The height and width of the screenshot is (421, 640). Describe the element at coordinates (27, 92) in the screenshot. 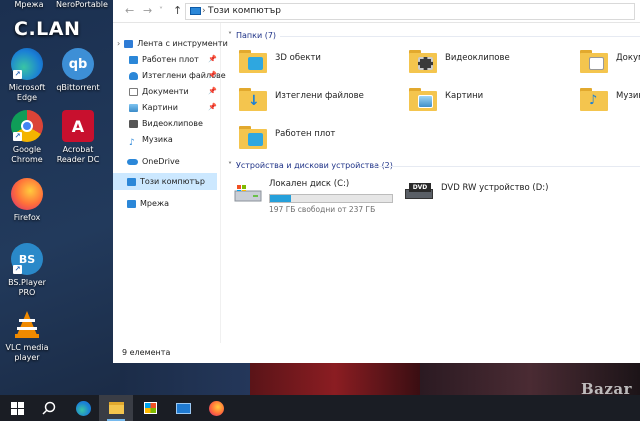

I see `desktop-icon-label: Microsoft Edge` at that location.